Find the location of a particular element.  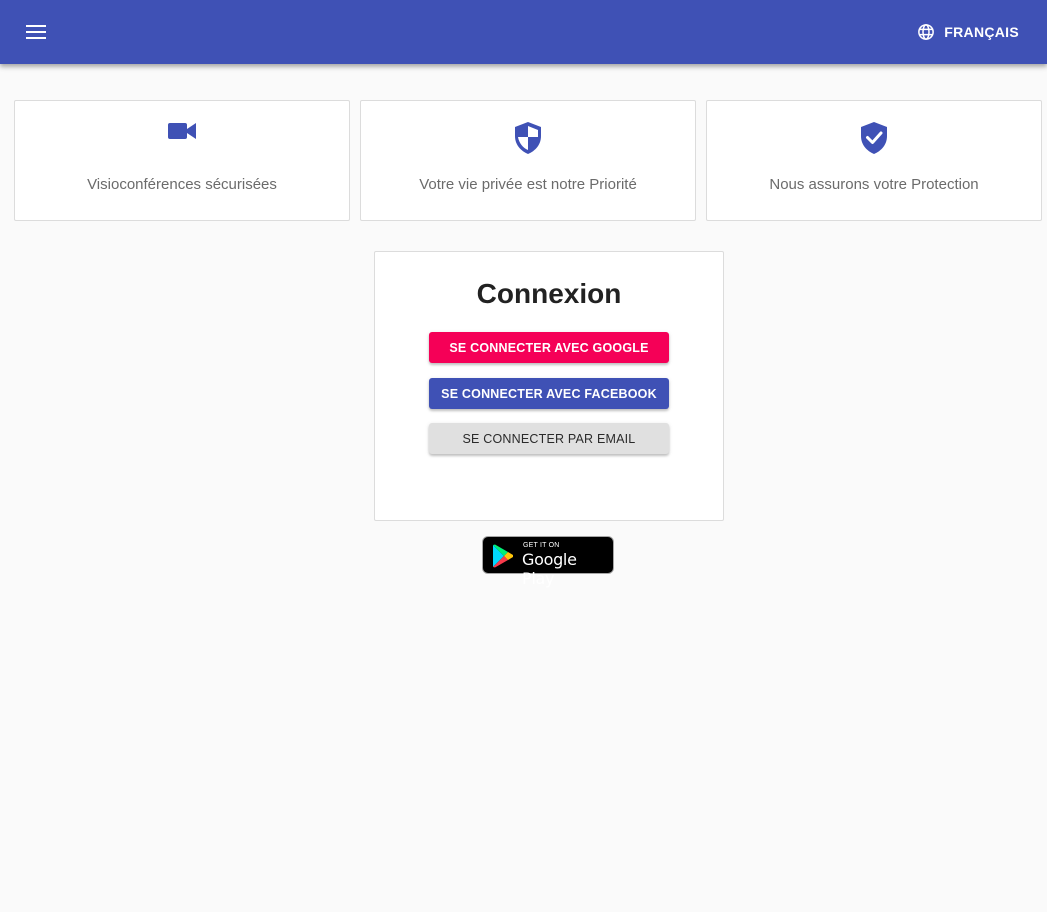

verified-shield-icon is located at coordinates (874, 138).